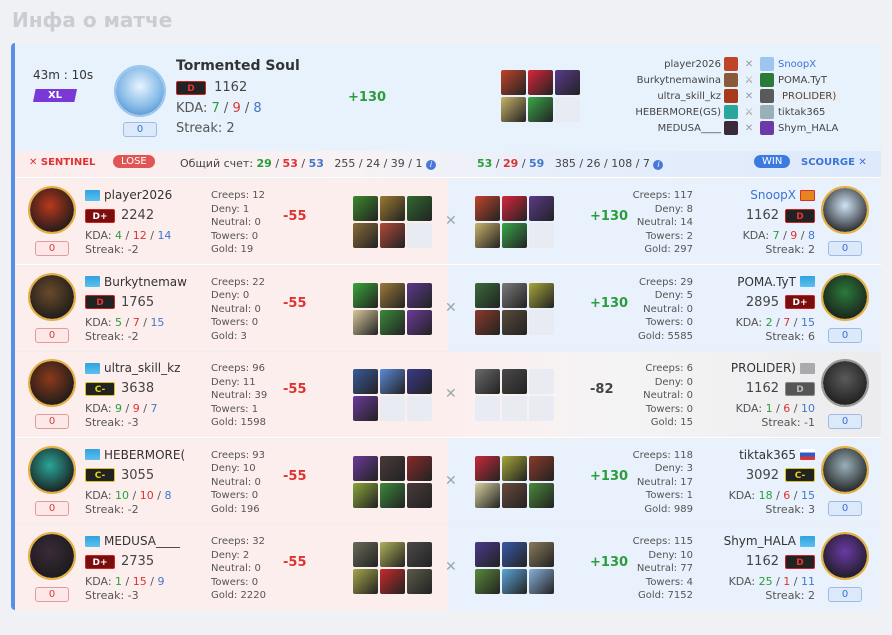  I want to click on right-player-name: Shym_HALA, so click(808, 128).